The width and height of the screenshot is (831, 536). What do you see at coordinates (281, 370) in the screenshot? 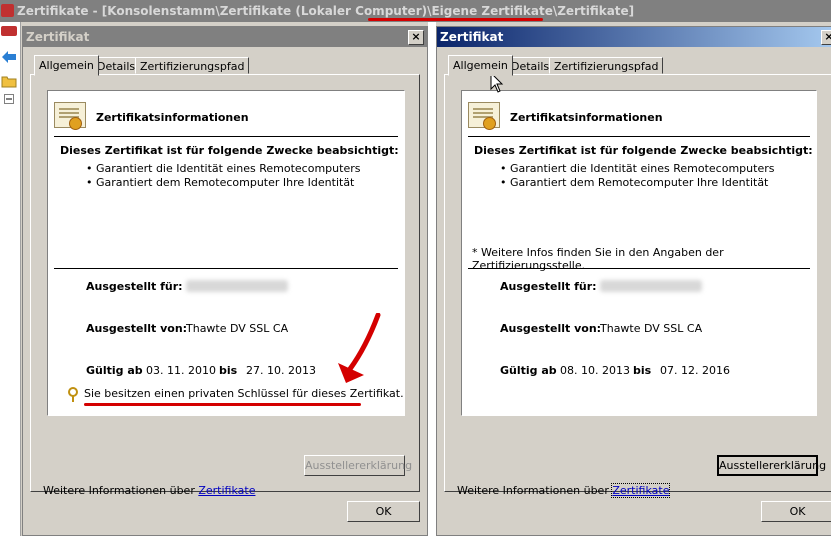
I see `valid-to-value: 27. 10. 2013` at bounding box center [281, 370].